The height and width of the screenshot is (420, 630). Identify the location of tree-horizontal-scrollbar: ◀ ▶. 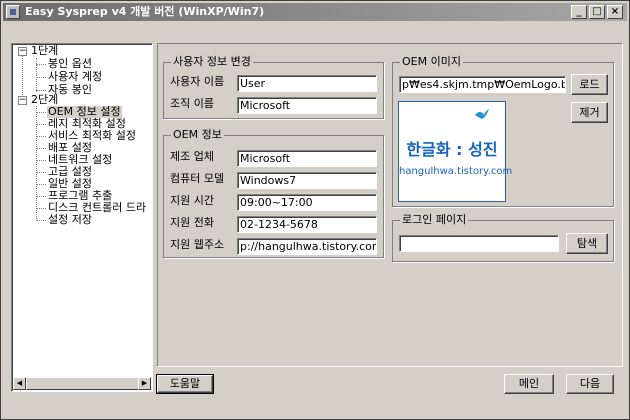
(82, 383).